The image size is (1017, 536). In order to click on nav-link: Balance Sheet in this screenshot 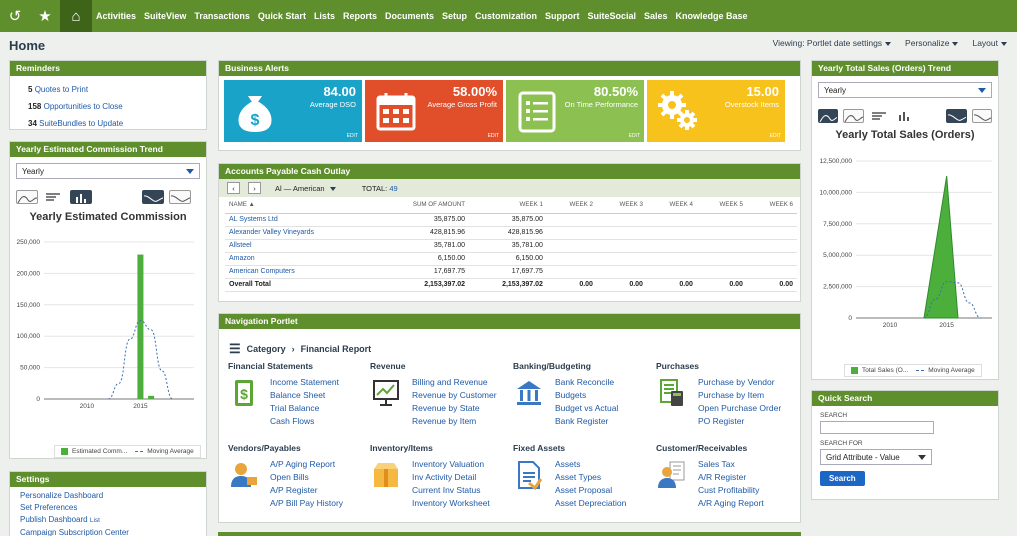, I will do `click(320, 395)`.